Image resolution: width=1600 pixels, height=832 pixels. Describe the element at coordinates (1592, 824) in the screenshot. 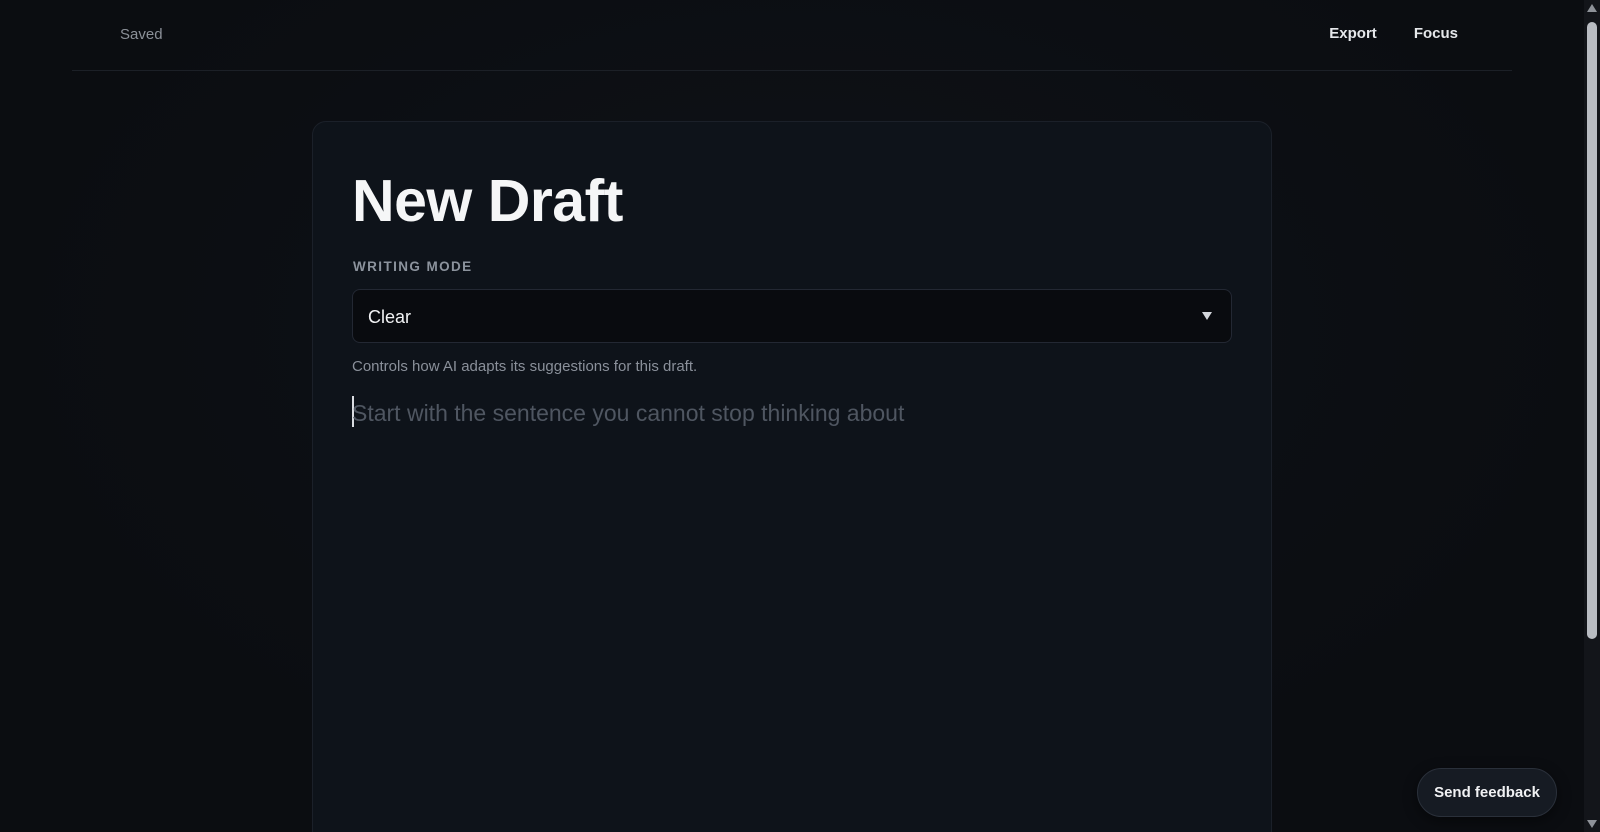

I see `arrow-down-icon` at that location.